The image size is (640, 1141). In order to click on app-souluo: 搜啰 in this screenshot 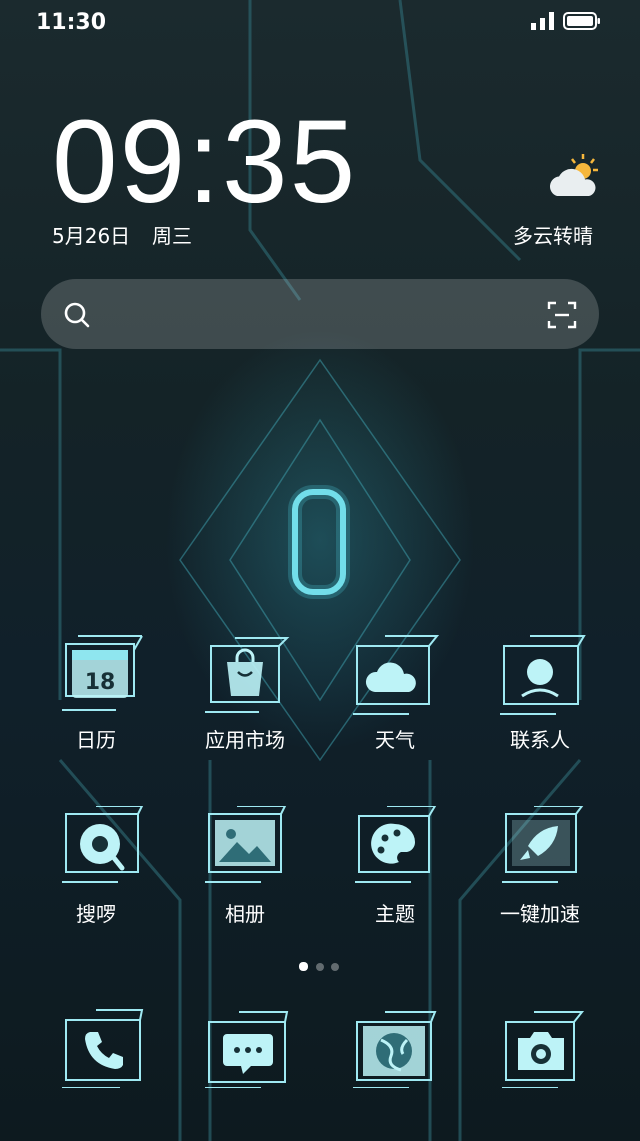, I will do `click(96, 871)`.